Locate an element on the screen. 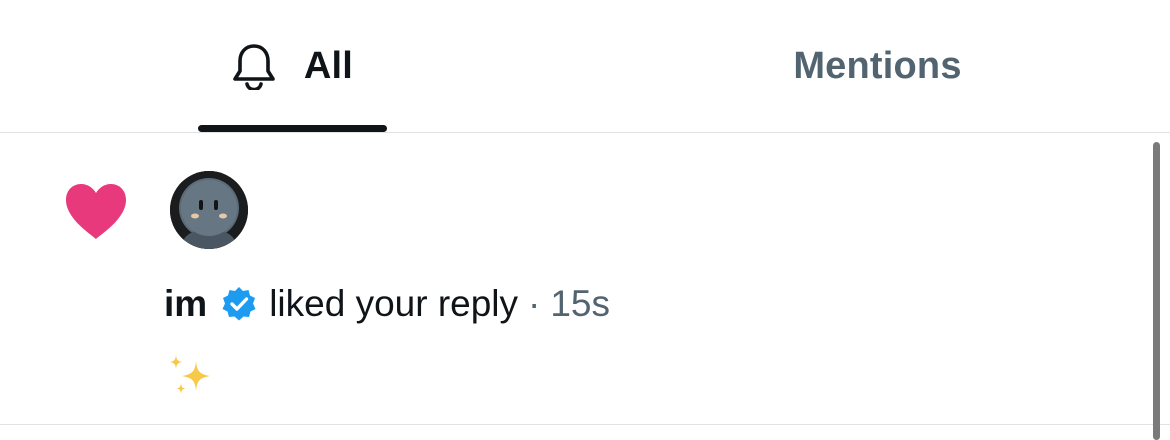 This screenshot has width=1170, height=440. tab-mentions-label: Mentions is located at coordinates (877, 65).